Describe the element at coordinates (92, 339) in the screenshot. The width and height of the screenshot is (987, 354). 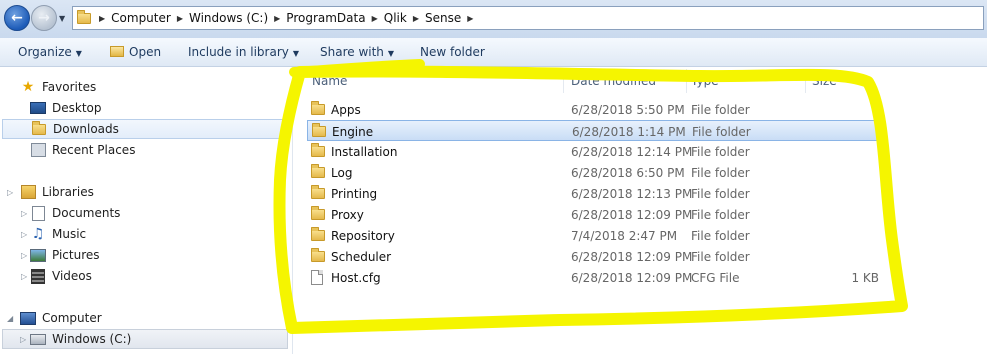
I see `nav-drive-label: Windows (C:)` at that location.